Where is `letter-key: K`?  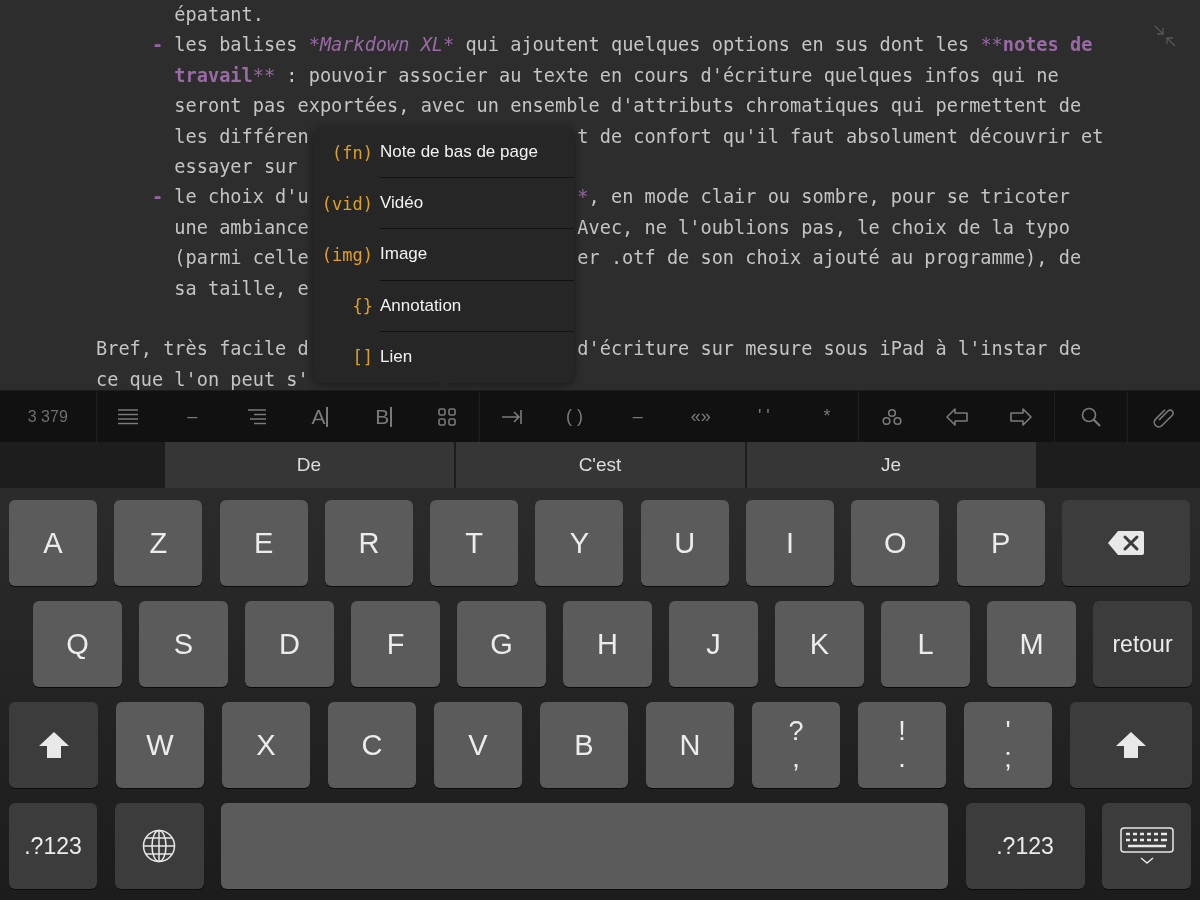 letter-key: K is located at coordinates (819, 644).